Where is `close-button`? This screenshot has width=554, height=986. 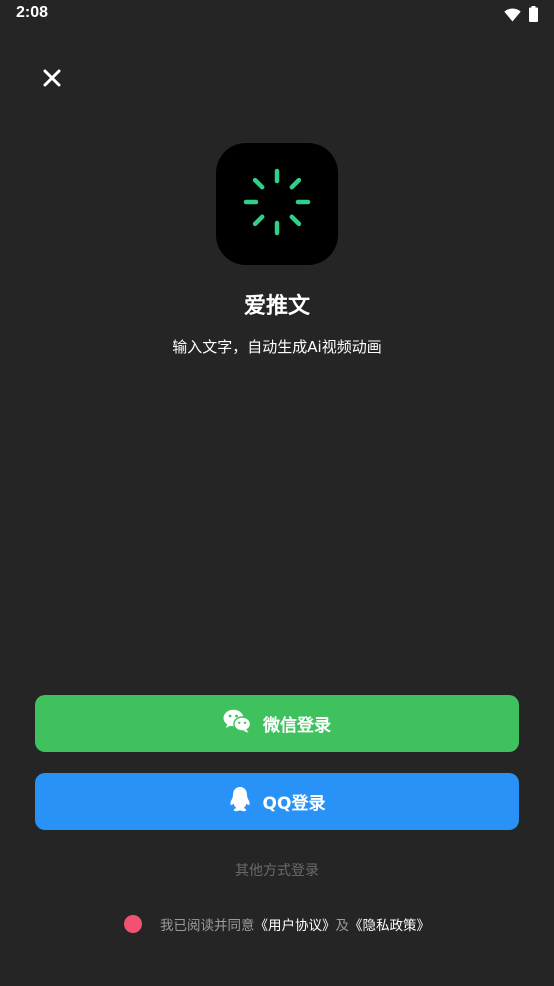 close-button is located at coordinates (52, 80).